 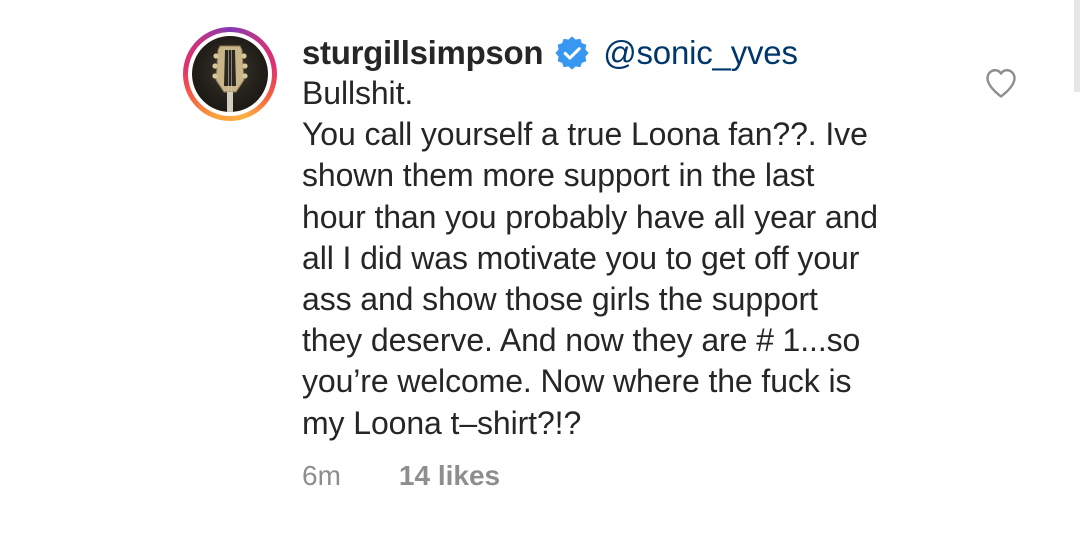 I want to click on username-link: sturgillsimpson, so click(x=423, y=53).